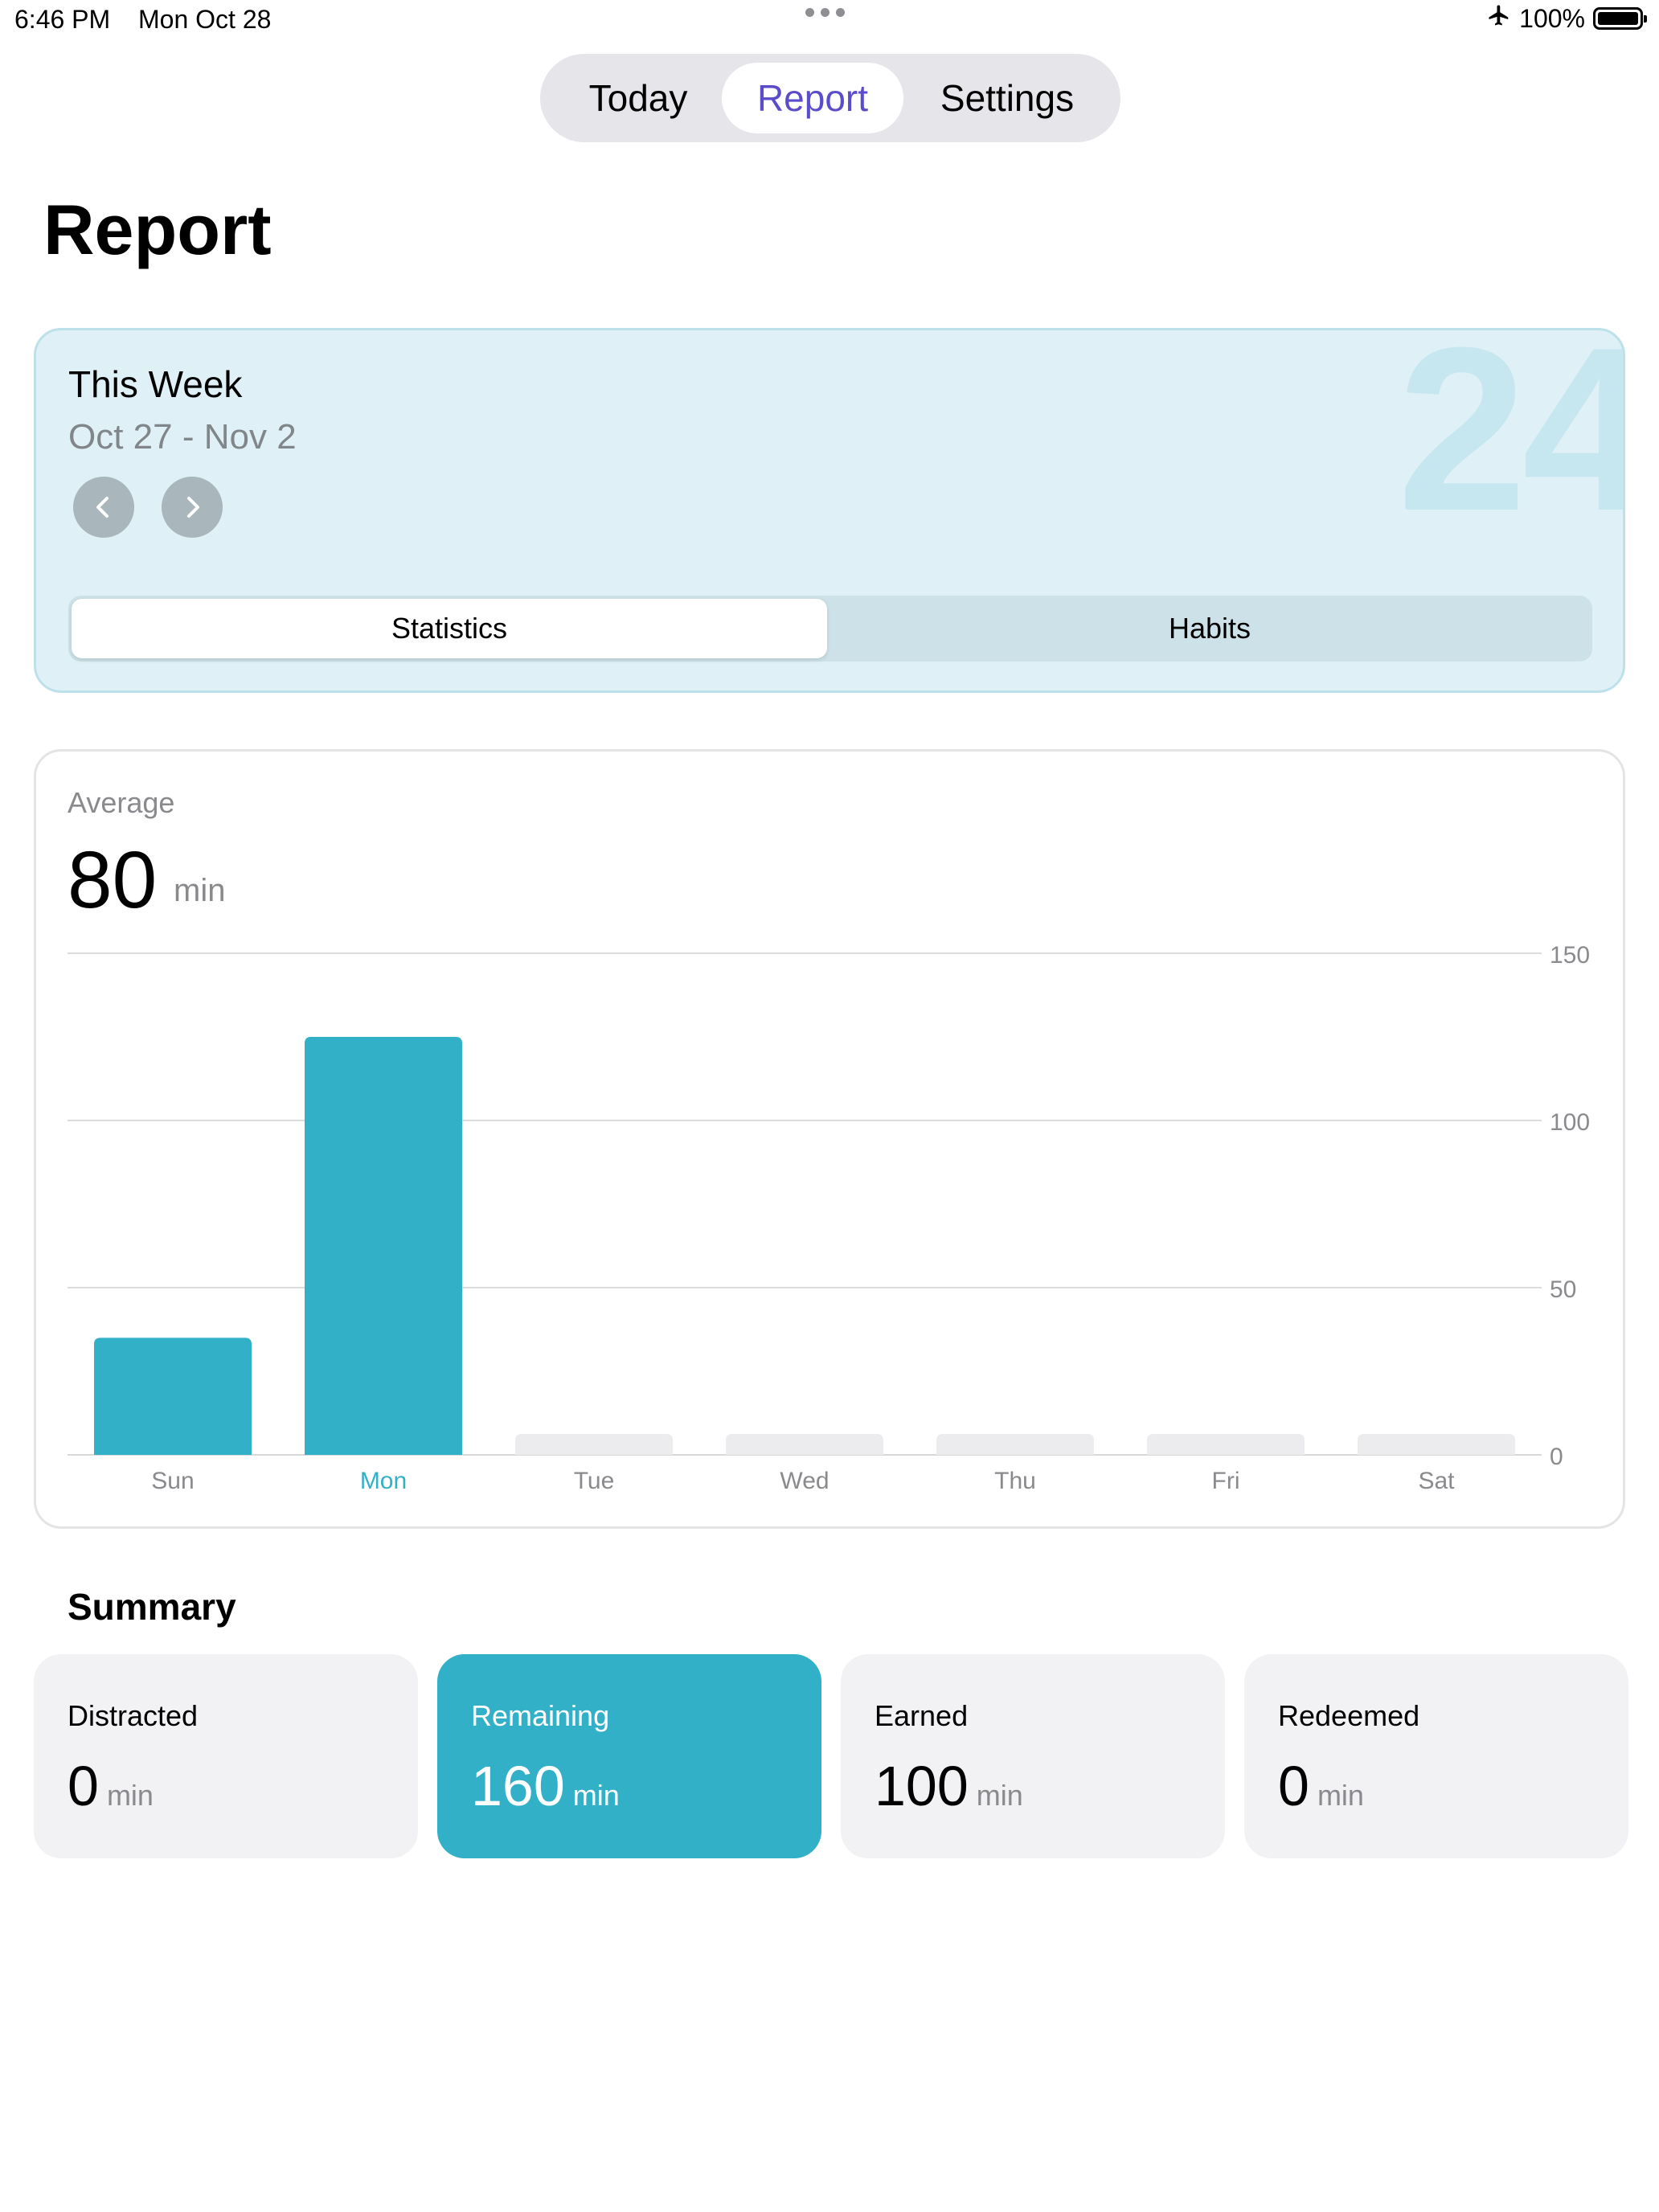 The image size is (1659, 2212). What do you see at coordinates (1552, 18) in the screenshot?
I see `battery-percent: 100%` at bounding box center [1552, 18].